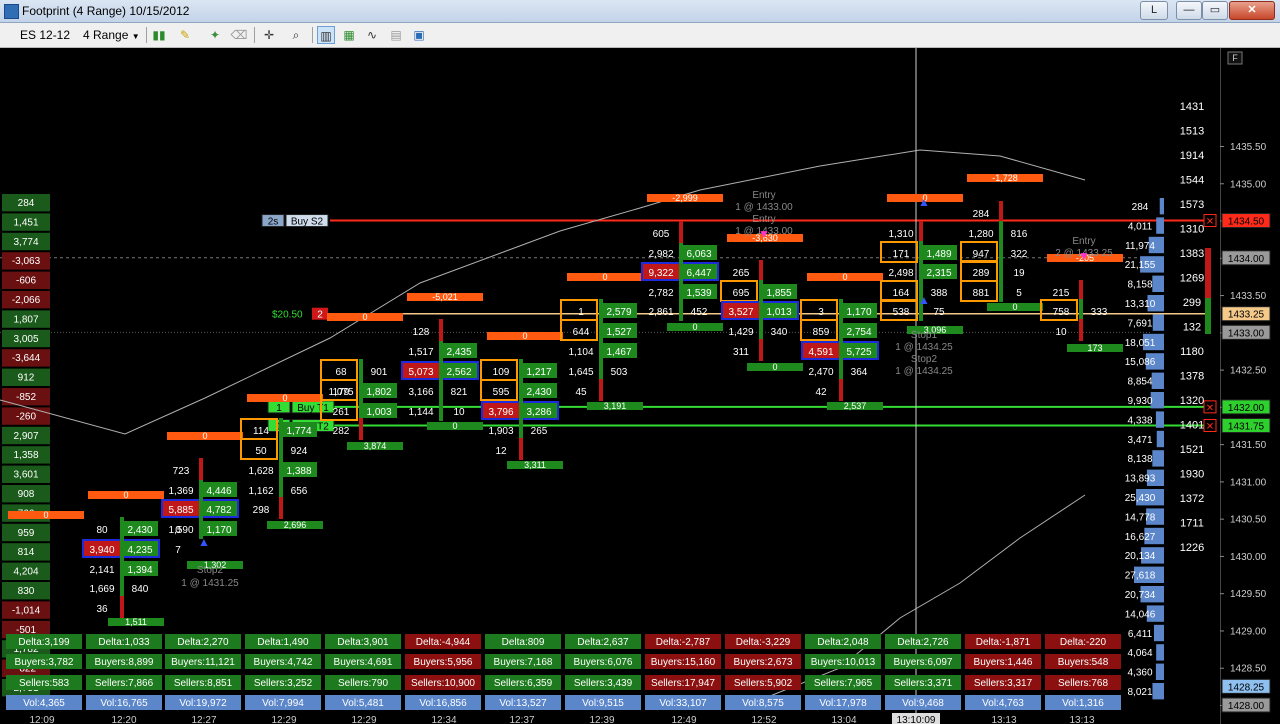 Image resolution: width=1280 pixels, height=724 pixels. I want to click on left-delta-value: 908, so click(26, 494).